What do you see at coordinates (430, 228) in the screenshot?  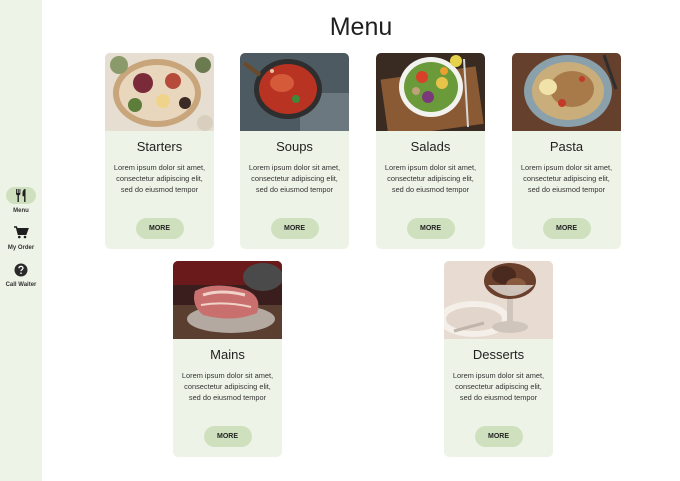 I see `more-button-salads: MORE` at bounding box center [430, 228].